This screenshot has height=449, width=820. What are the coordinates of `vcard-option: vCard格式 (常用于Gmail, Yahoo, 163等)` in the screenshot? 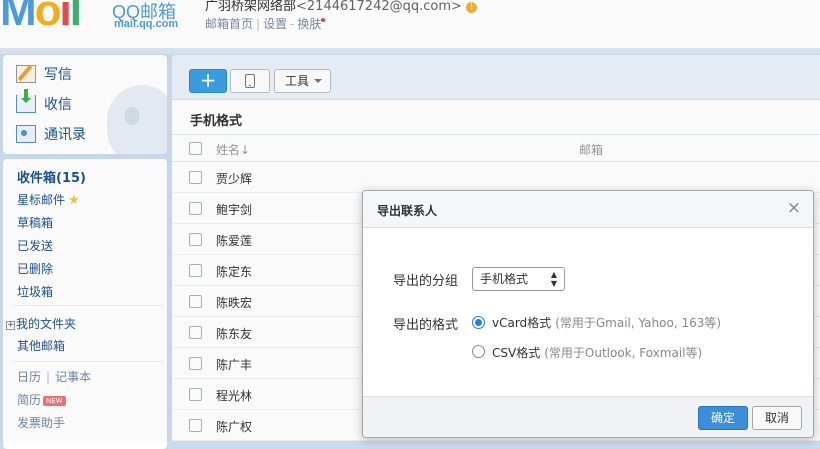 It's located at (606, 322).